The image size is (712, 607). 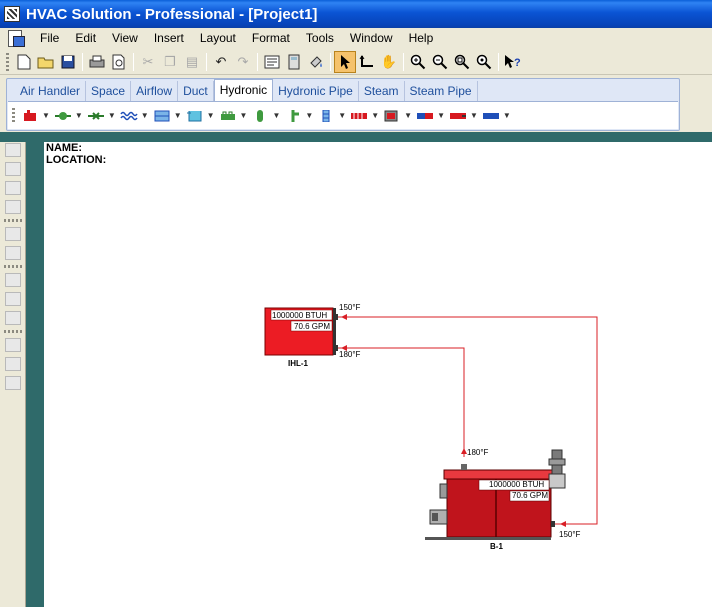 What do you see at coordinates (364, 116) in the screenshot?
I see `radiator-tool: ▼` at bounding box center [364, 116].